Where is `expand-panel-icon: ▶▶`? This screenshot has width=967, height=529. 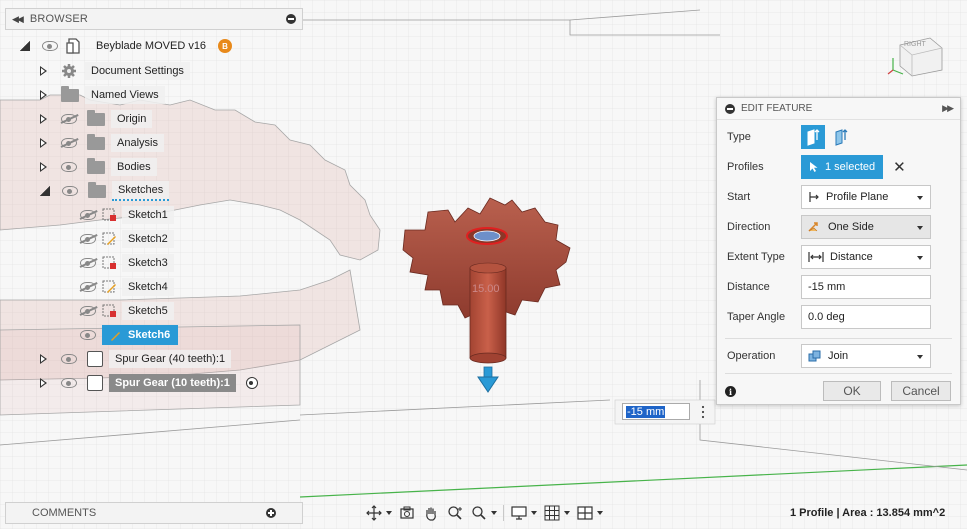 expand-panel-icon: ▶▶ is located at coordinates (948, 108).